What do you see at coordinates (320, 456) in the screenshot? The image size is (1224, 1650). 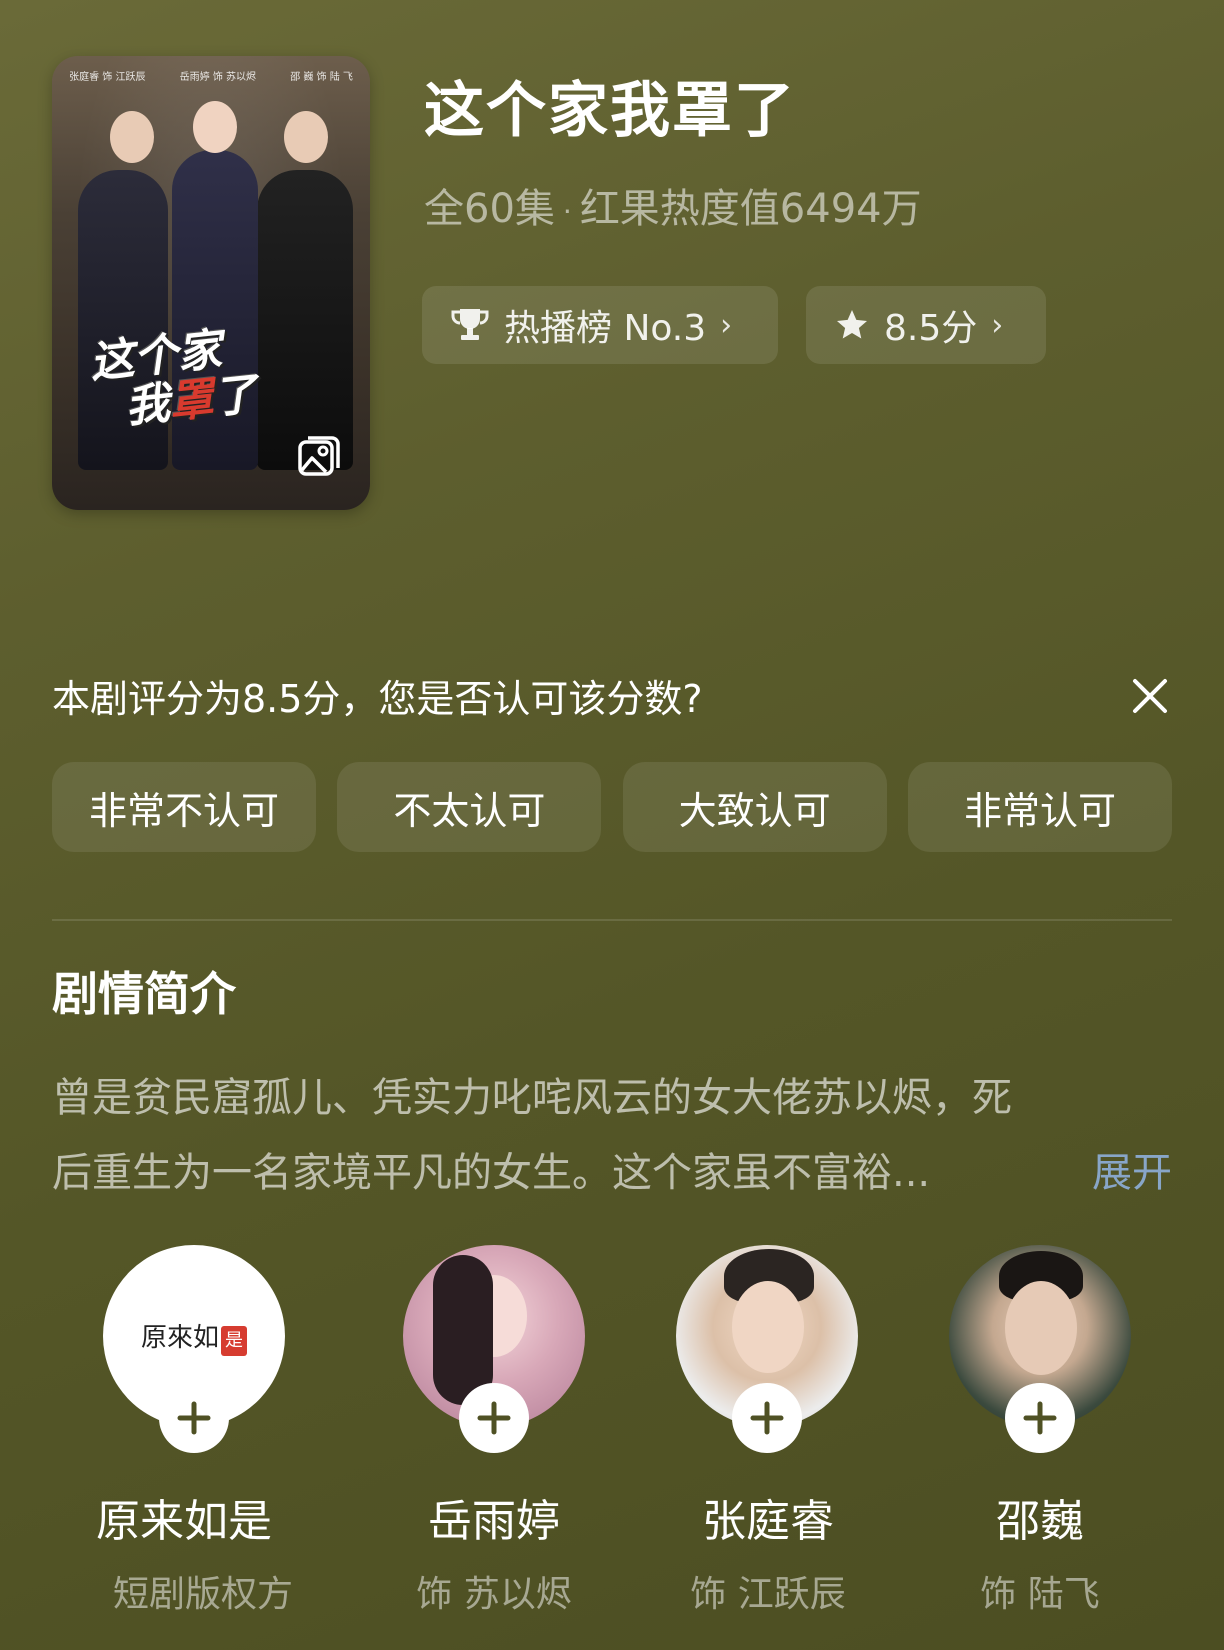 I see `gallery-icon` at bounding box center [320, 456].